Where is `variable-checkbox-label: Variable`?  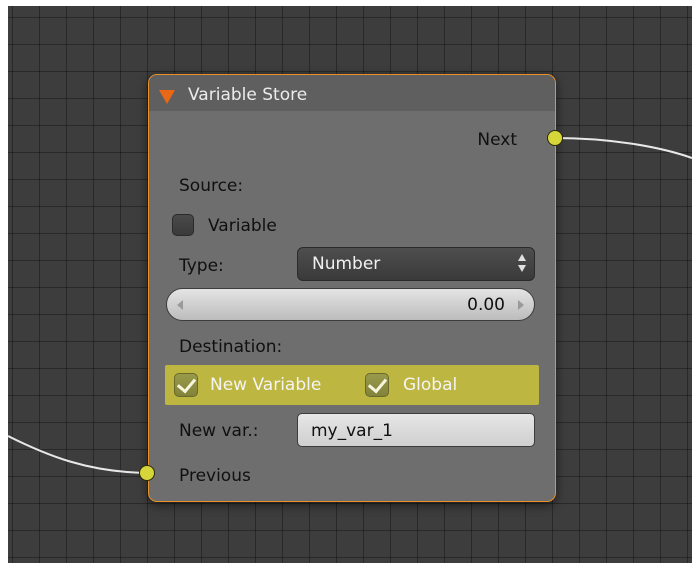 variable-checkbox-label: Variable is located at coordinates (242, 226).